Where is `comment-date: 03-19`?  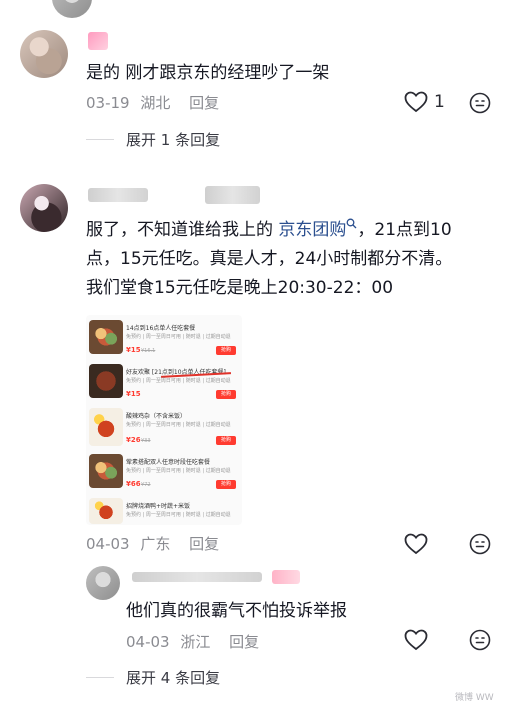
comment-date: 03-19 is located at coordinates (108, 103).